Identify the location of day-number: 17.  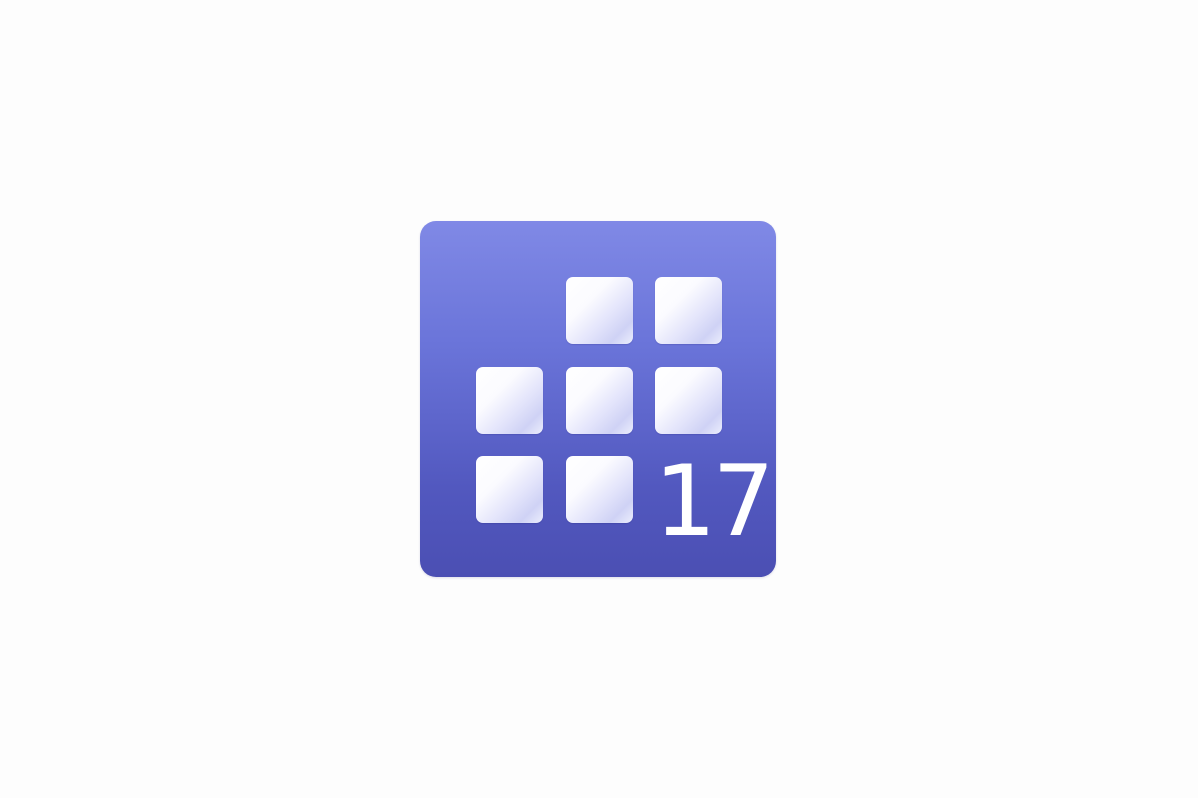
(714, 502).